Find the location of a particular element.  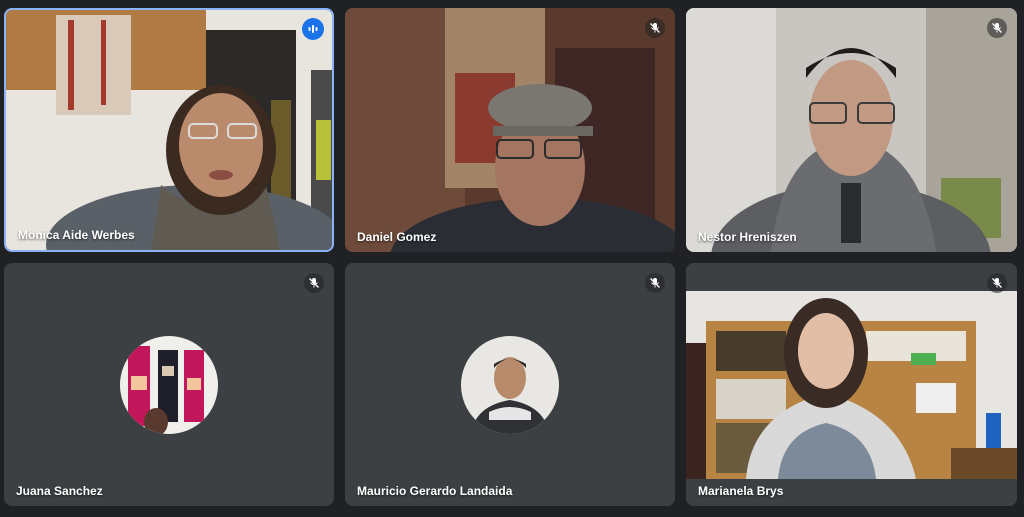

participant-name: Daniel Gomez is located at coordinates (397, 237).